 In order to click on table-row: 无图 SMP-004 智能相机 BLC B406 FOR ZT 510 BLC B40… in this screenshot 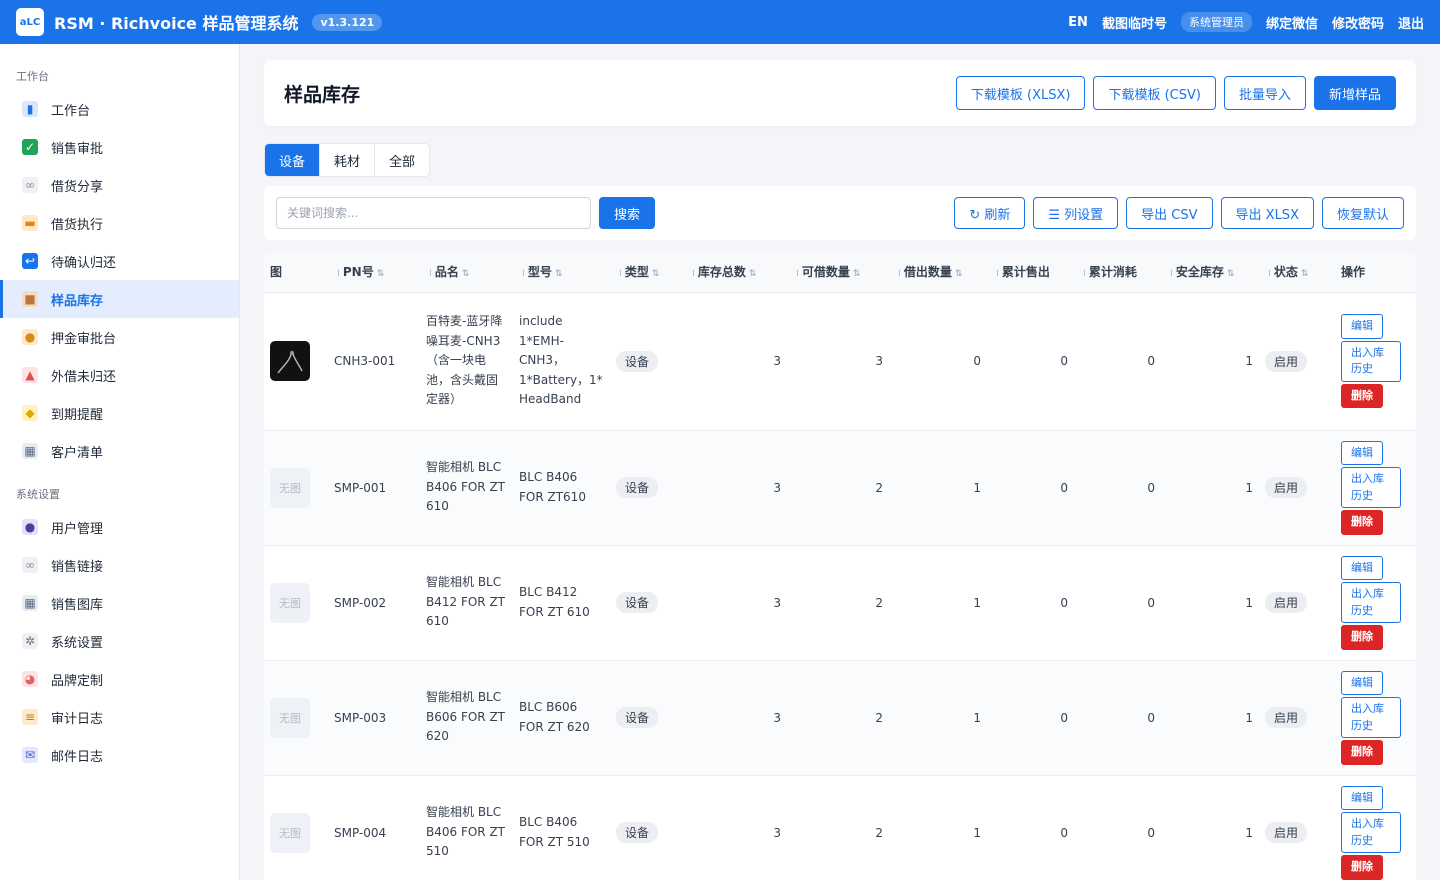, I will do `click(840, 827)`.